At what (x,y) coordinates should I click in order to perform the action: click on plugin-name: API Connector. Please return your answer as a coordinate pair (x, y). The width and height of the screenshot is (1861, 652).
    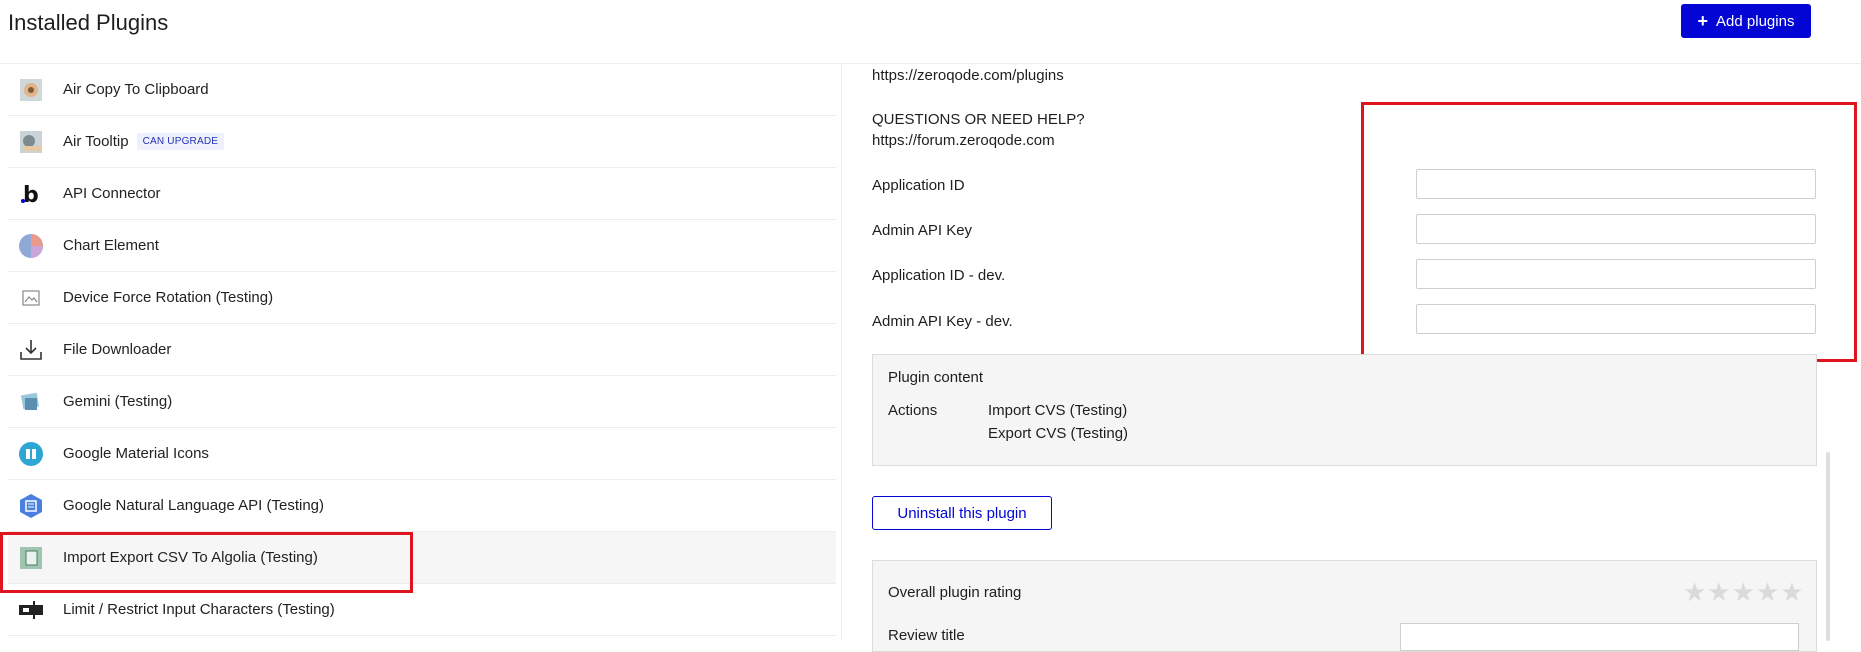
    Looking at the image, I should click on (112, 193).